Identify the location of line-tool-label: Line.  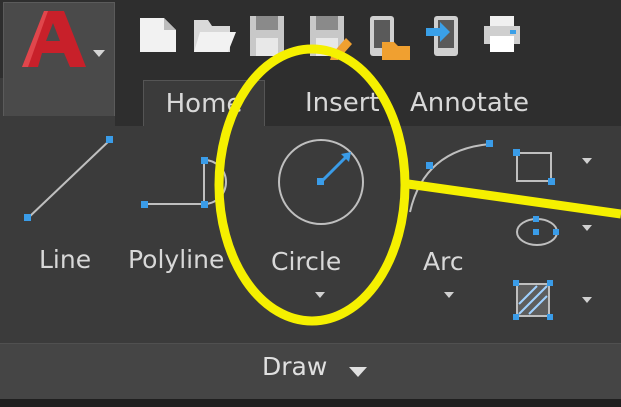
(65, 259).